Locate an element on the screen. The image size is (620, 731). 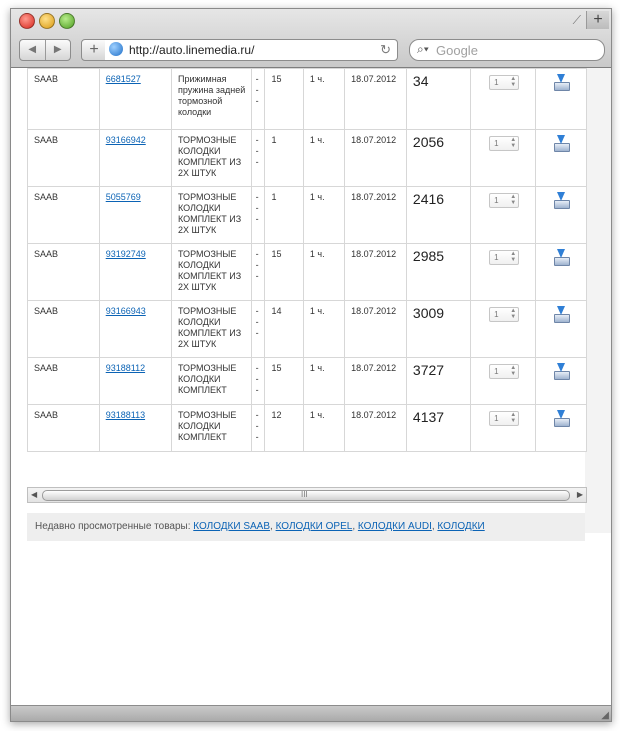
globe-icon is located at coordinates (116, 49).